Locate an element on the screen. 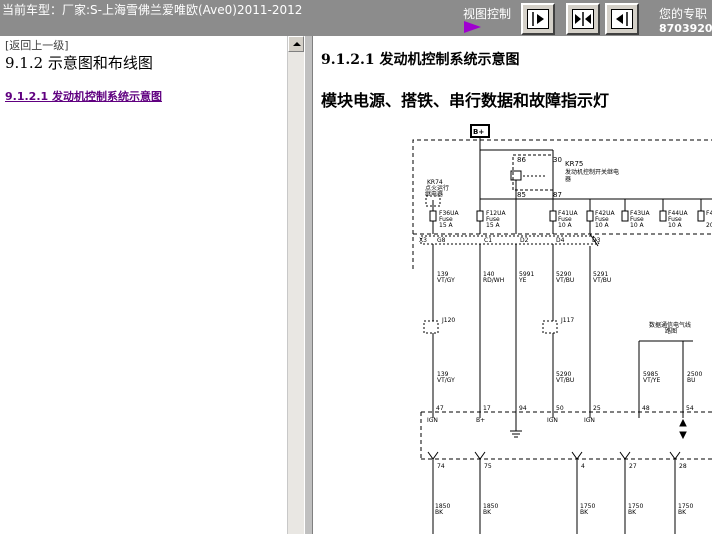  arrow-right-icon is located at coordinates (538, 19).